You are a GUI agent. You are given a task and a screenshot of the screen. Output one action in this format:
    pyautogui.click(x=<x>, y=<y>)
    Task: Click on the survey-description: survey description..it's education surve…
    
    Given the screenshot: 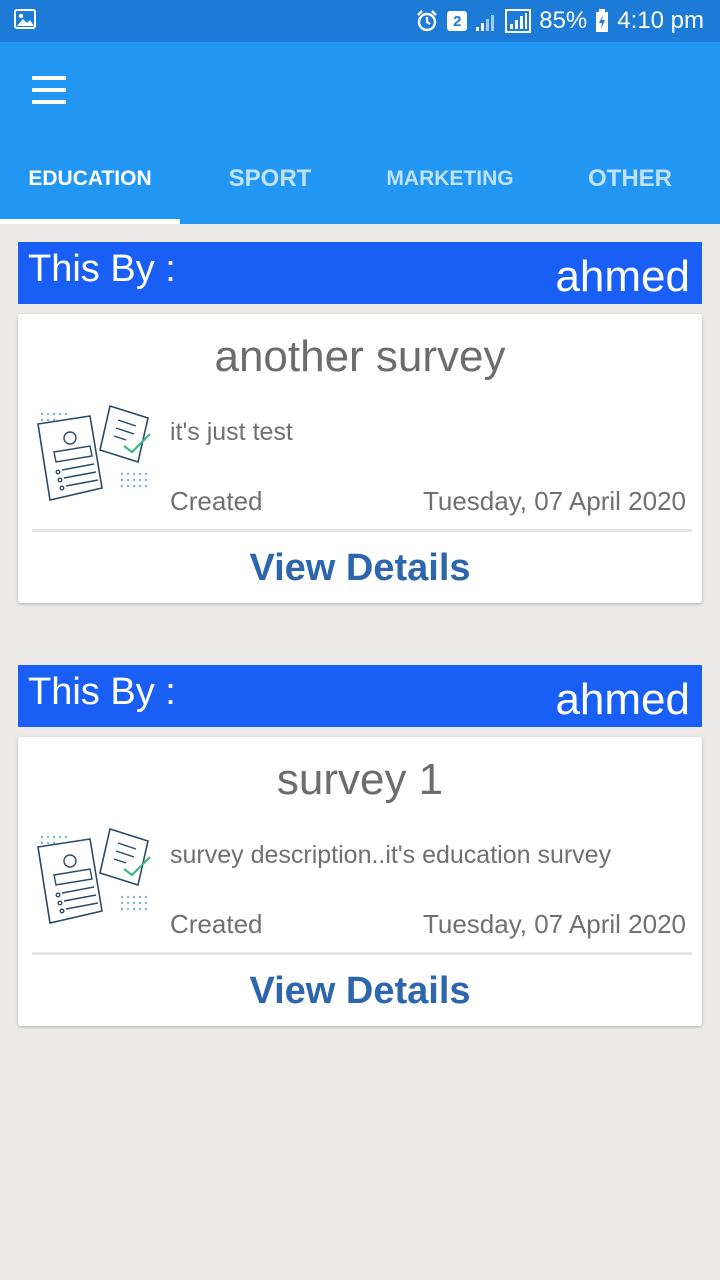 What is the action you would take?
    pyautogui.click(x=391, y=855)
    